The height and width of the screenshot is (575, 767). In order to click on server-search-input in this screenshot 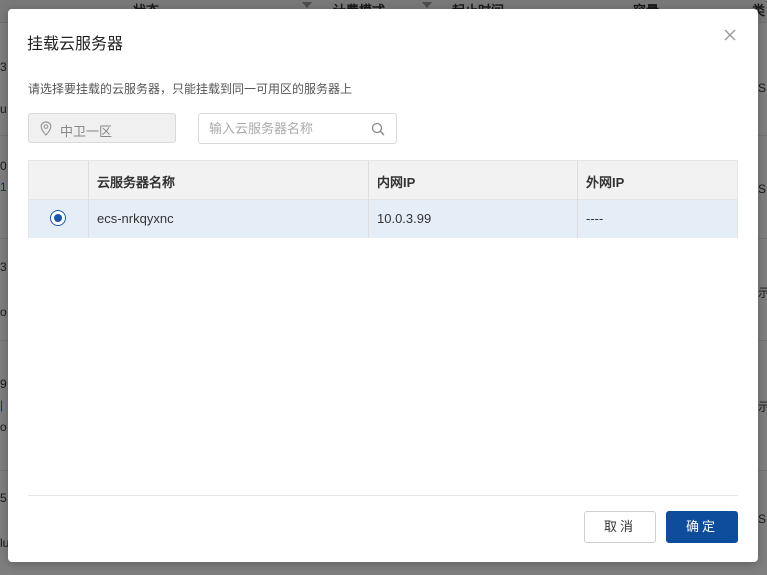, I will do `click(284, 128)`.